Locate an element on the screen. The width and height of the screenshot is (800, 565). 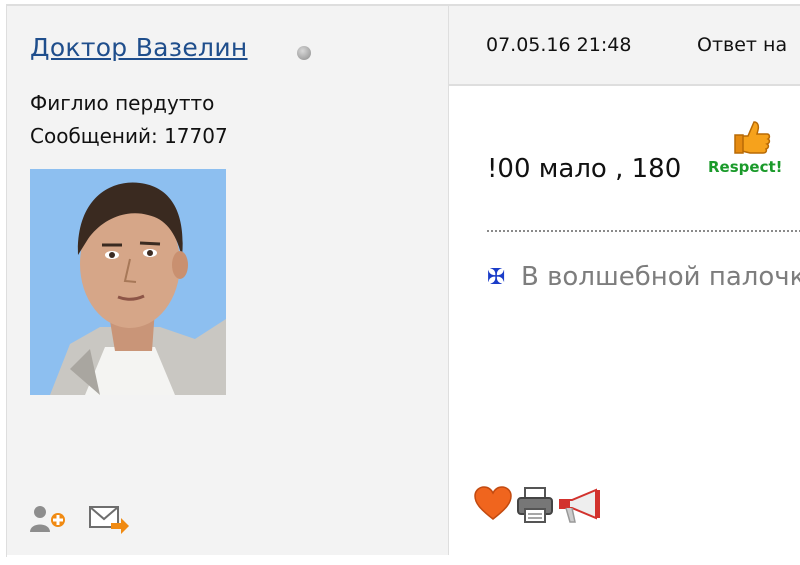
offline-status-icon is located at coordinates (304, 53).